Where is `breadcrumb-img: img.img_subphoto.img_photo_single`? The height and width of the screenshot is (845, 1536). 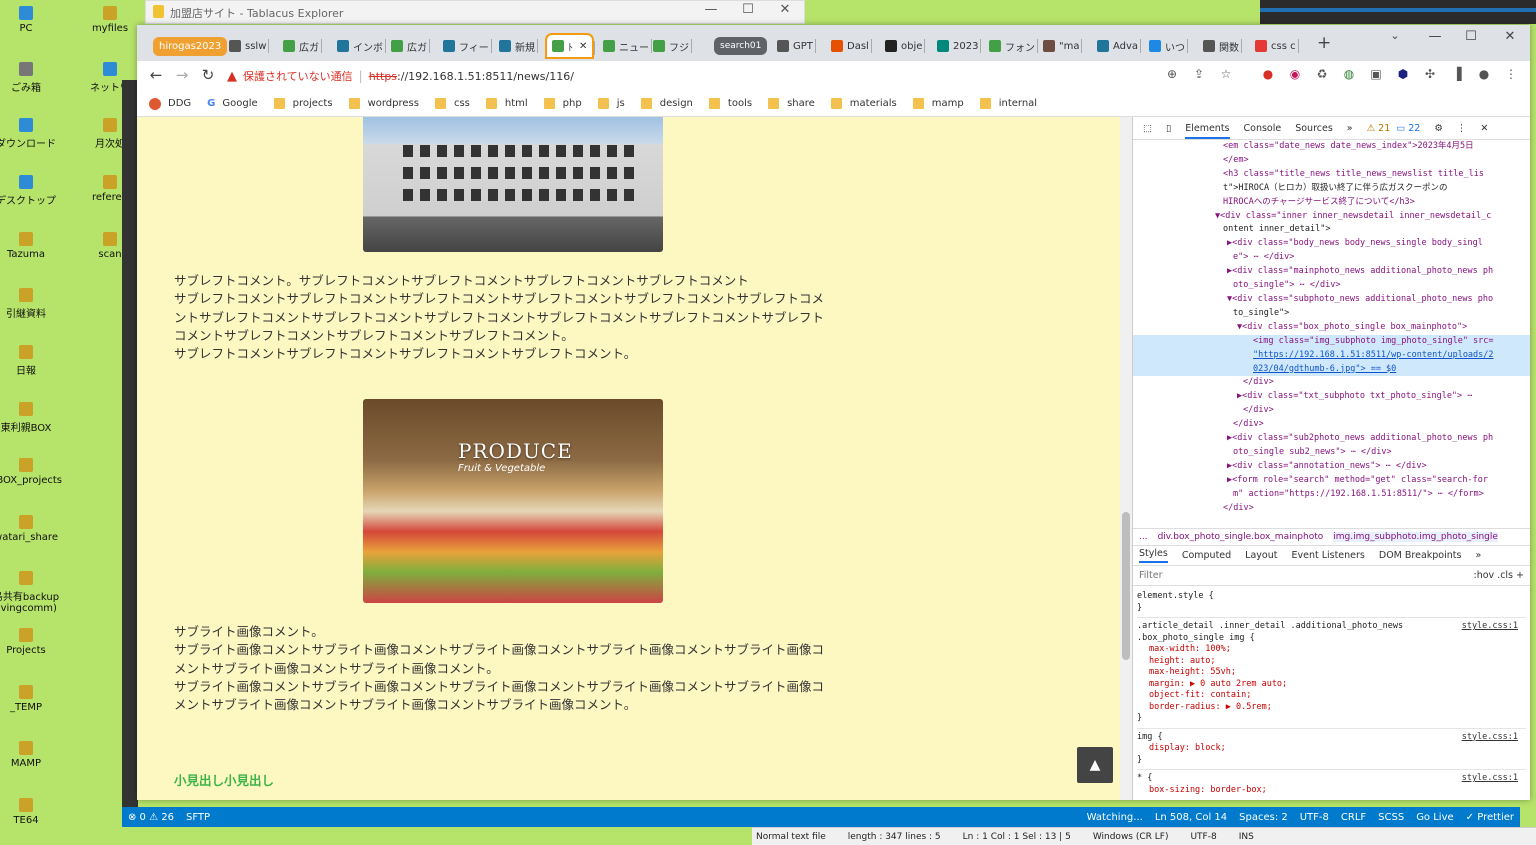 breadcrumb-img: img.img_subphoto.img_photo_single is located at coordinates (1415, 537).